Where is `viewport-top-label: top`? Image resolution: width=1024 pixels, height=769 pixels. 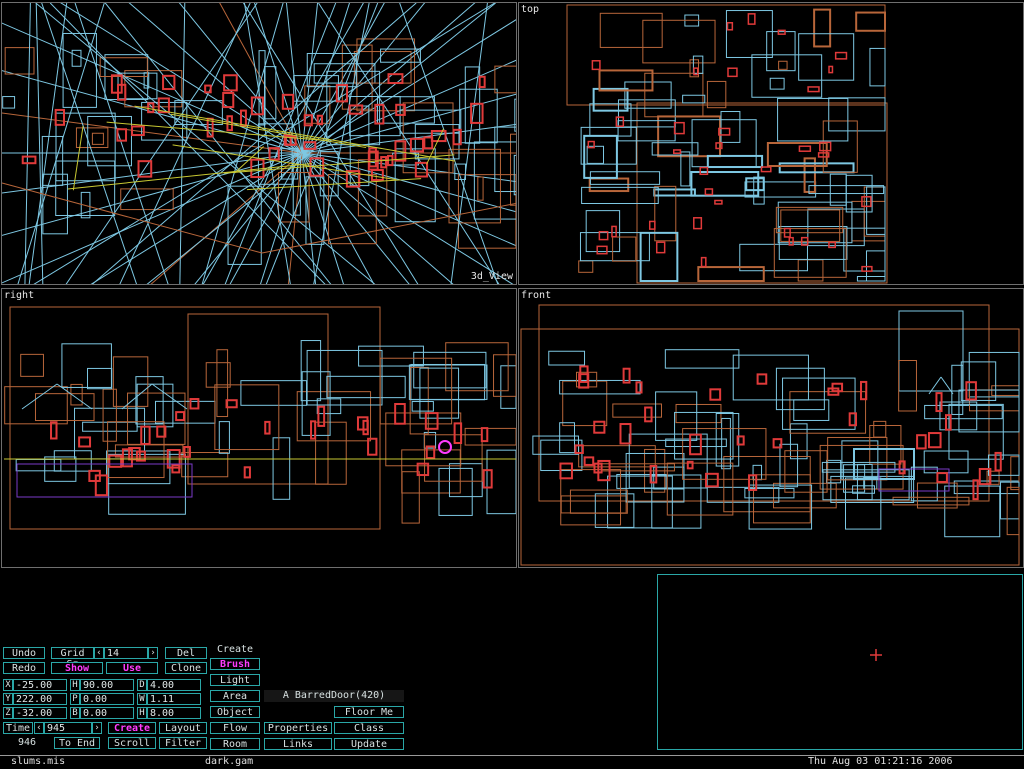 viewport-top-label: top is located at coordinates (530, 9).